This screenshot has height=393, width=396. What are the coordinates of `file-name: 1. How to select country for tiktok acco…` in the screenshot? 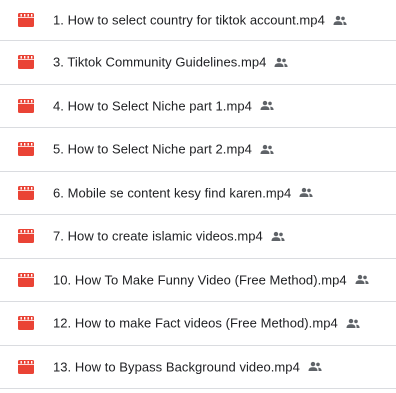 It's located at (200, 20).